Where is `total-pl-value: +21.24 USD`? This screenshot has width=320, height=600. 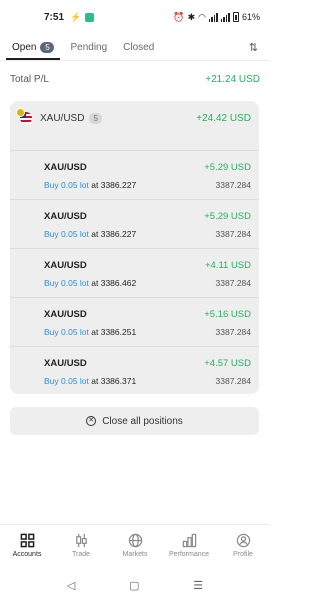
total-pl-value: +21.24 USD is located at coordinates (232, 79).